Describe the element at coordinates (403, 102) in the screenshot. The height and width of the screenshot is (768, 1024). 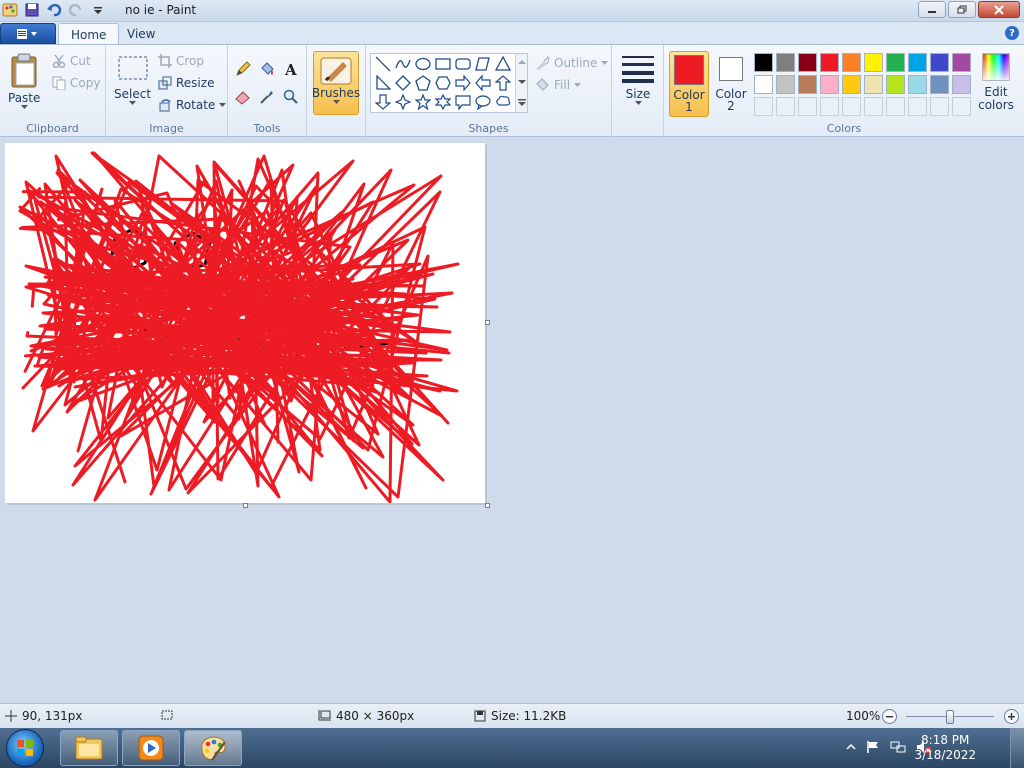
I see `four-point-star-shape-icon` at that location.